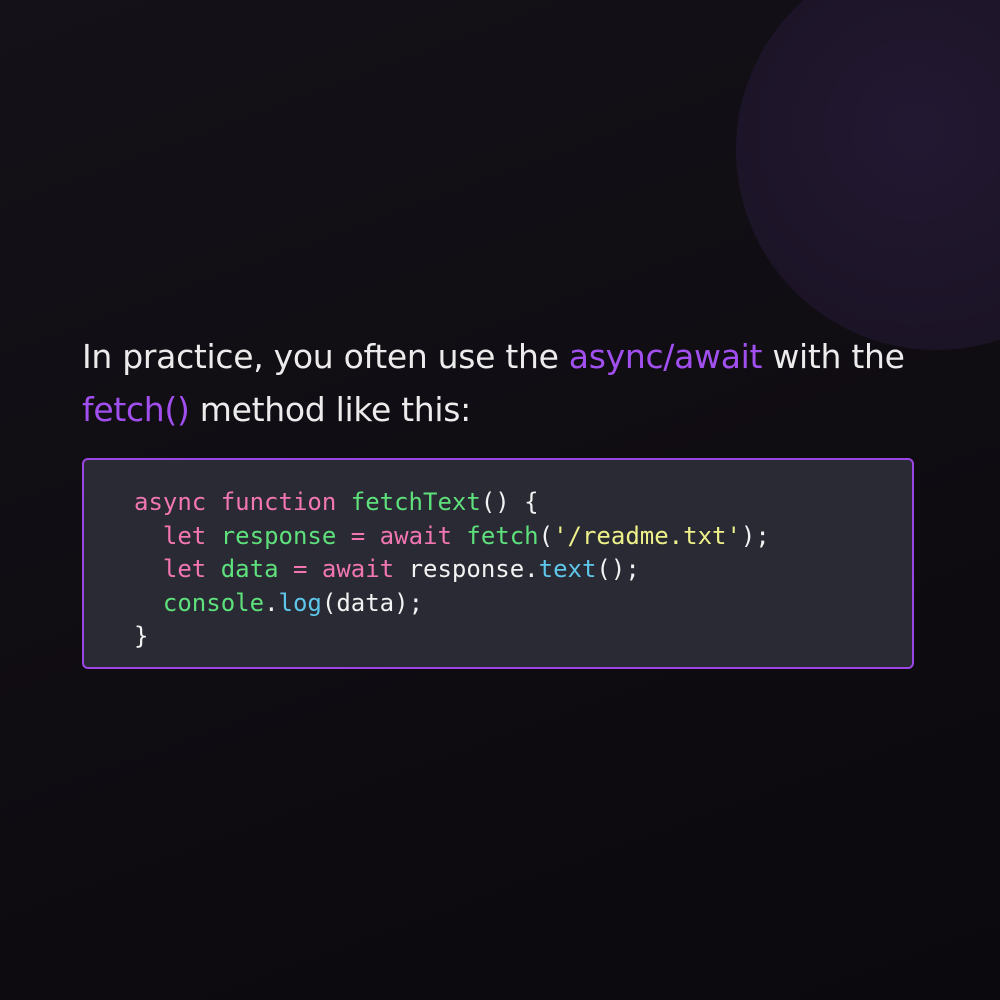  Describe the element at coordinates (372, 602) in the screenshot. I see `punctuation-token: (data);` at that location.